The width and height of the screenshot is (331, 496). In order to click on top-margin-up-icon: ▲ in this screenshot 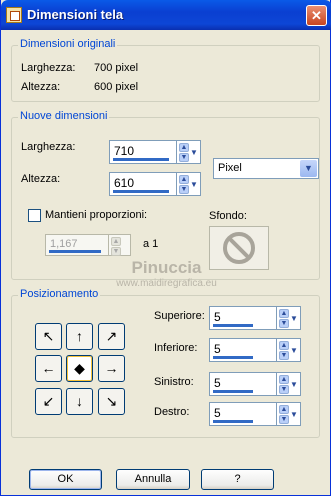, I will do `click(284, 313)`.